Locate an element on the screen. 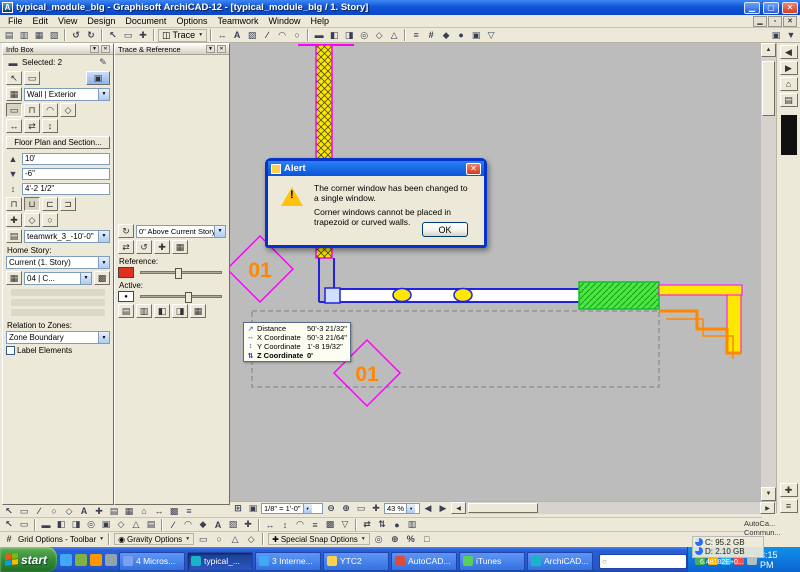  wall-offset-button: ↕ is located at coordinates (50, 126).